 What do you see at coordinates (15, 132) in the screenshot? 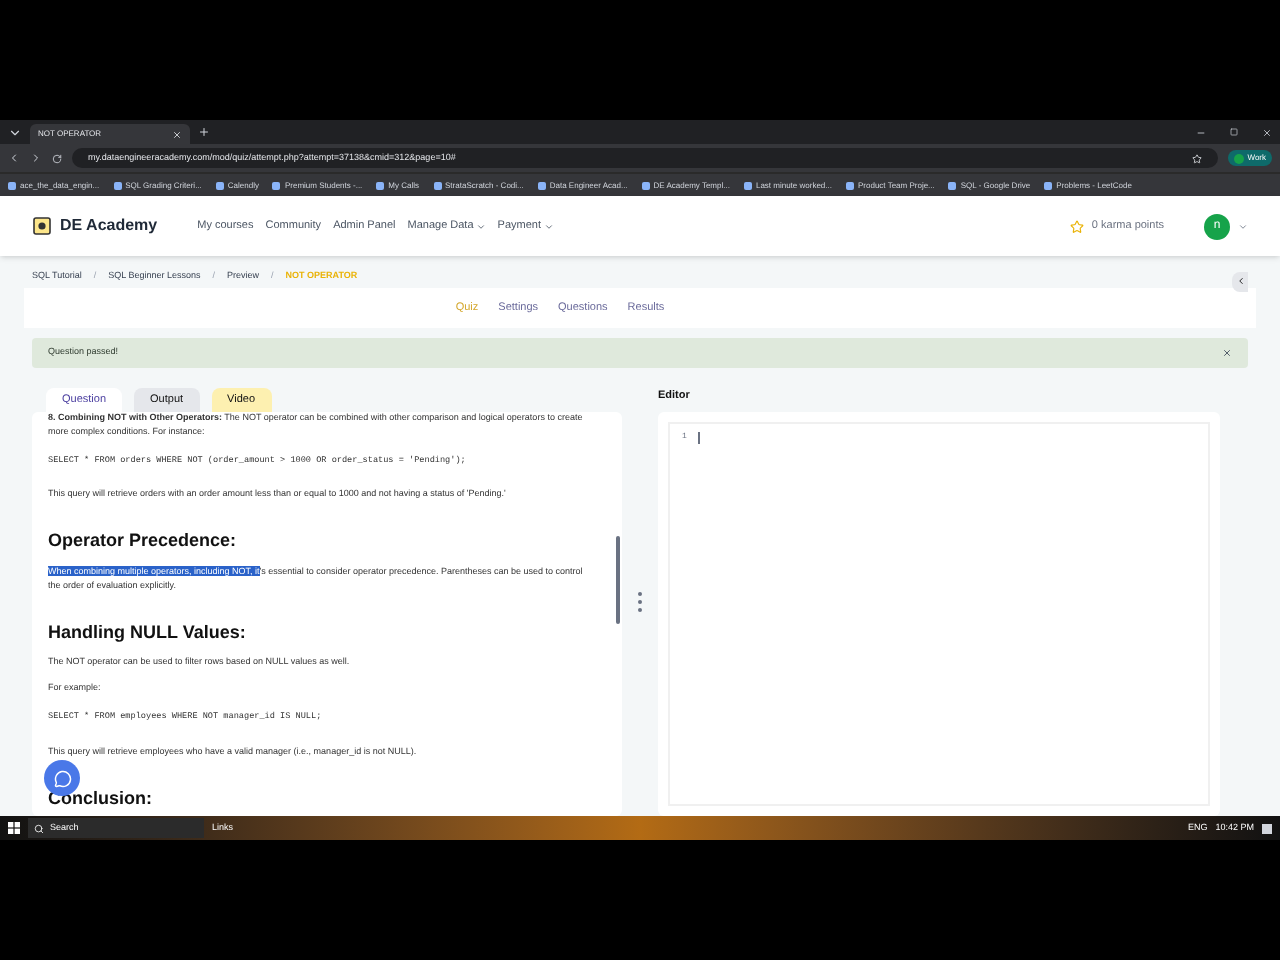
I see `tab-list-icon` at bounding box center [15, 132].